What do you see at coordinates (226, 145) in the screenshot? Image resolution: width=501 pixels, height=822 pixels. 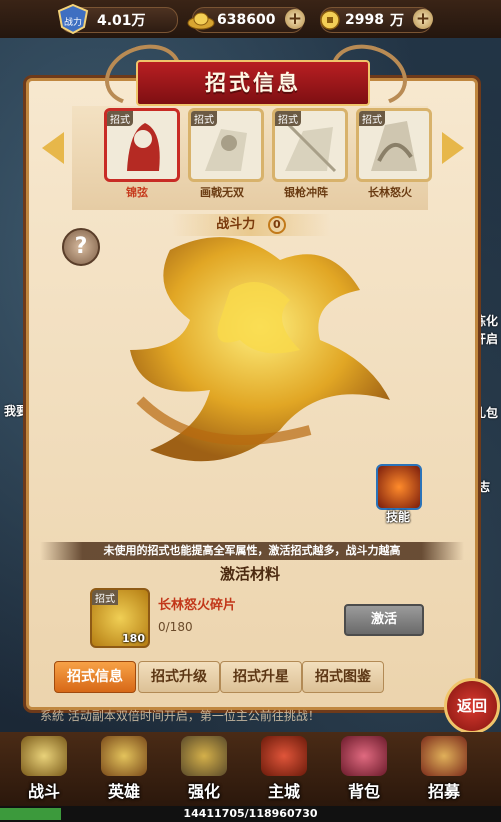 I see `skill-card-2: 招式` at bounding box center [226, 145].